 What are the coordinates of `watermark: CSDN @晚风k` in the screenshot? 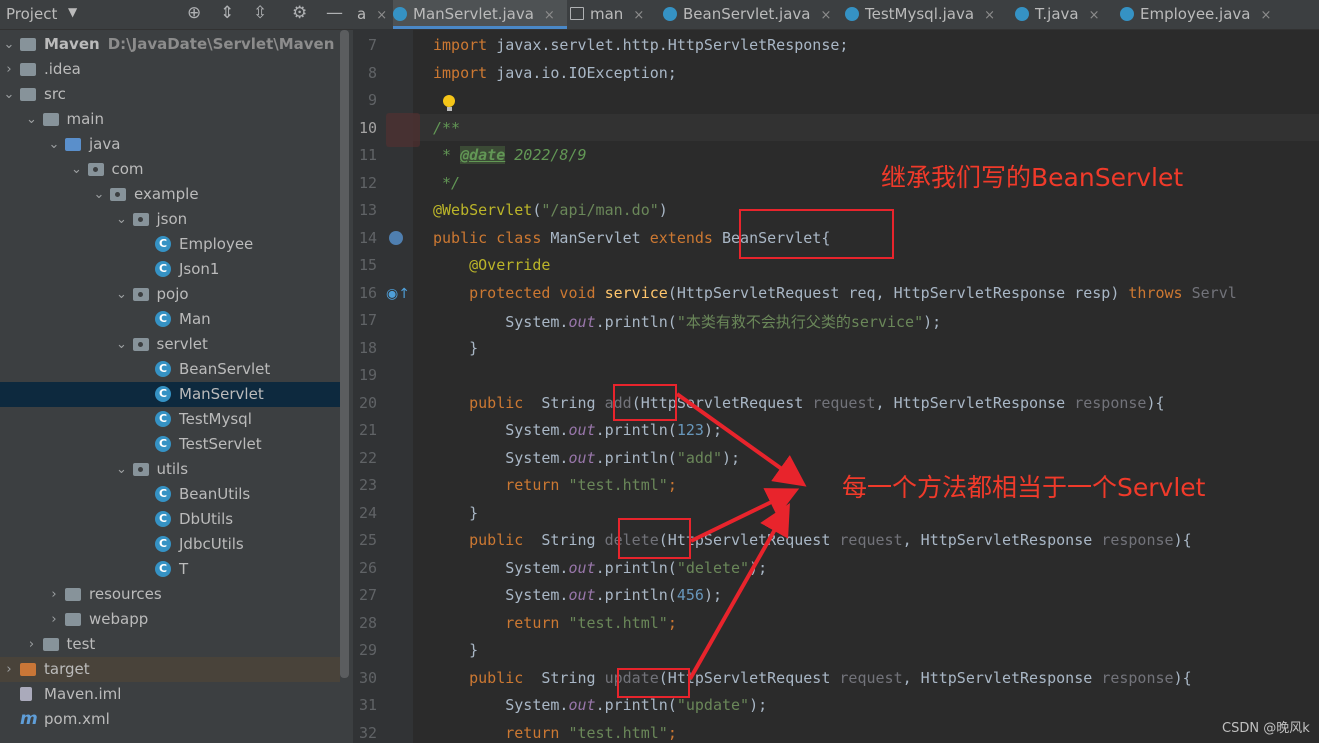 It's located at (1266, 728).